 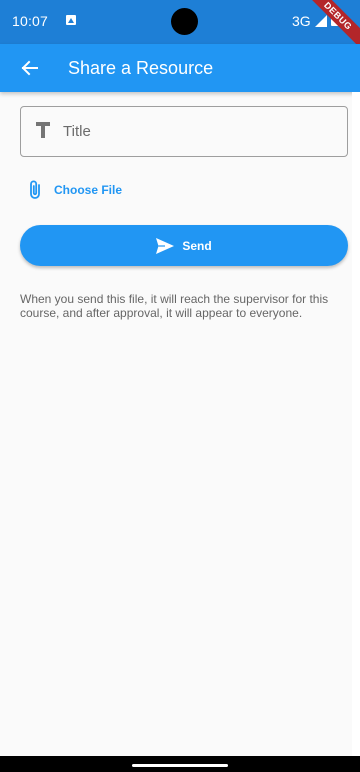 I want to click on arrow-back-icon, so click(x=29, y=68).